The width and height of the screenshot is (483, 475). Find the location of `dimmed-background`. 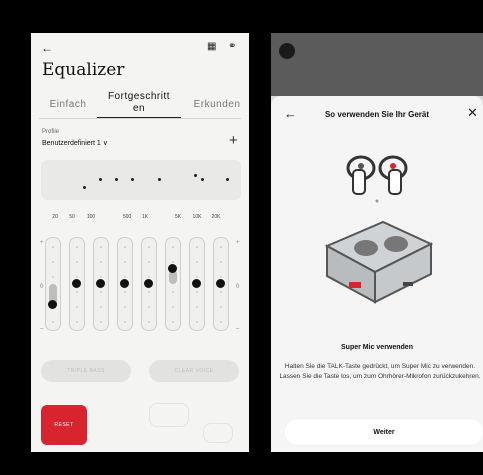

dimmed-background is located at coordinates (377, 64).